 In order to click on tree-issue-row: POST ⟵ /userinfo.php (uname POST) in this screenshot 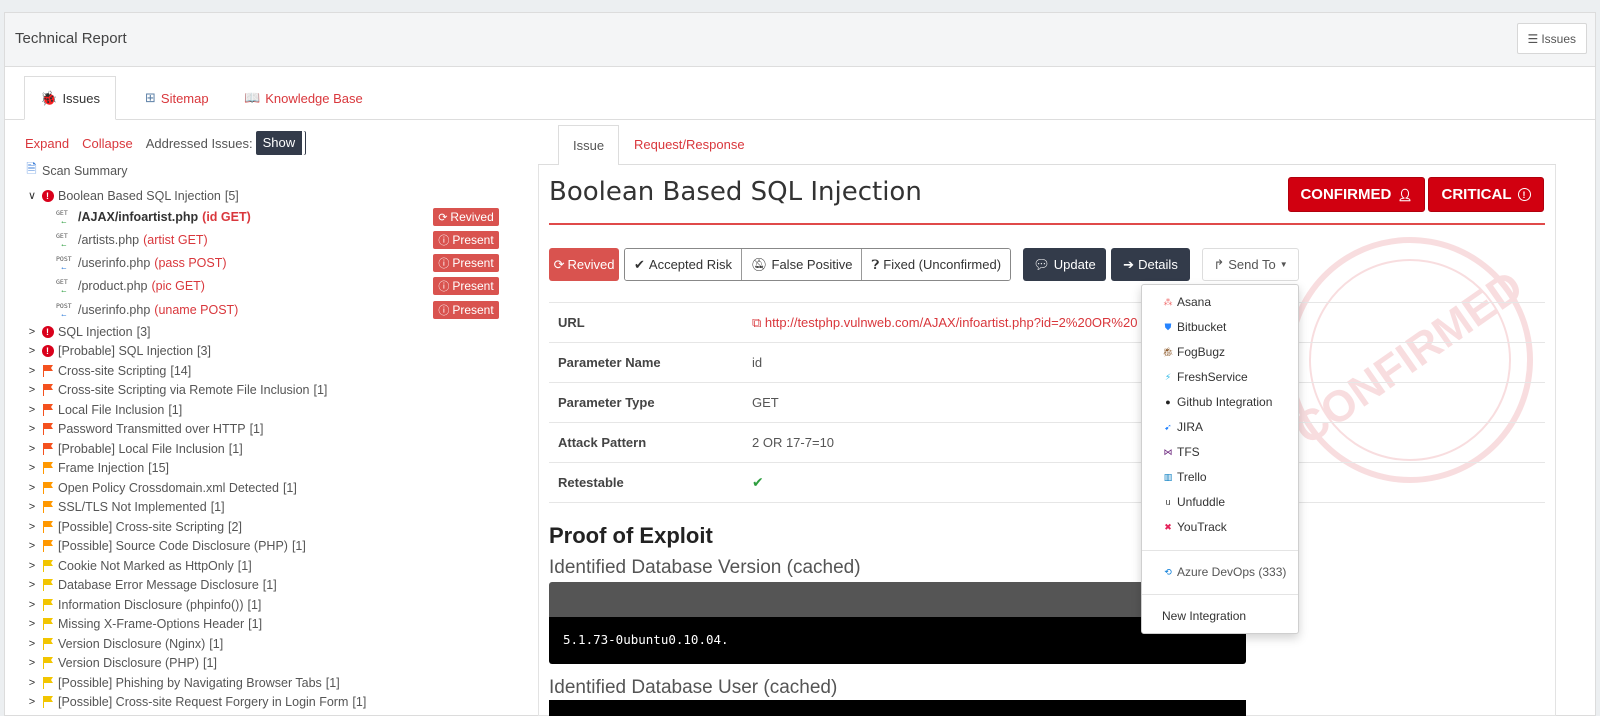, I will do `click(147, 309)`.